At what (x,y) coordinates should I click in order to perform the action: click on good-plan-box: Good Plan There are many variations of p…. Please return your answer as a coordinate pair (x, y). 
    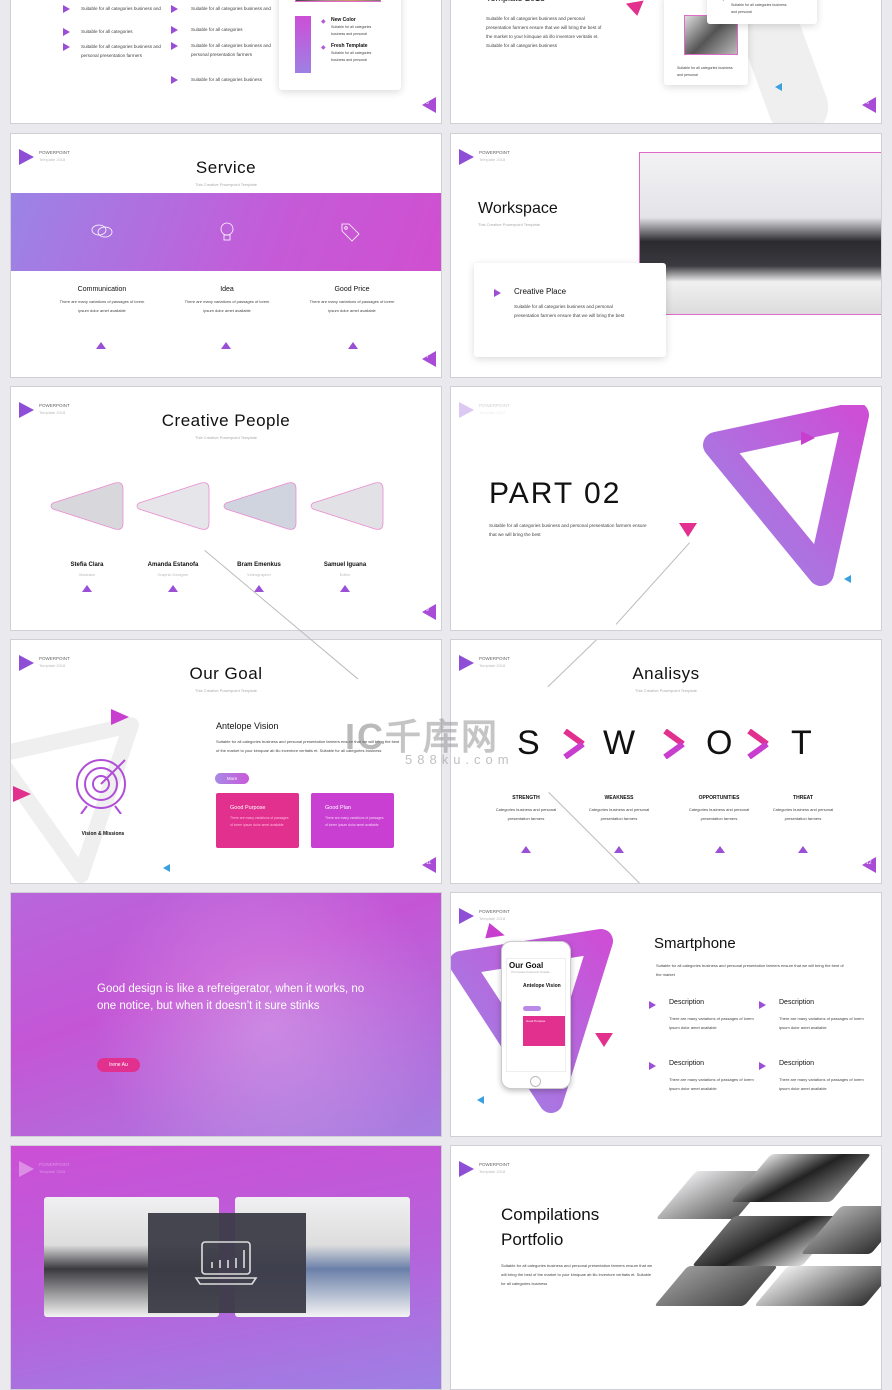
    Looking at the image, I should click on (352, 820).